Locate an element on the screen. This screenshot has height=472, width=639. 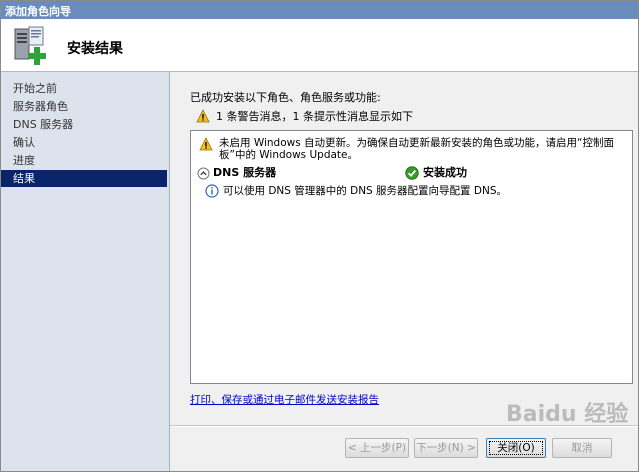
previous-button: < 上一步(P) is located at coordinates (377, 448).